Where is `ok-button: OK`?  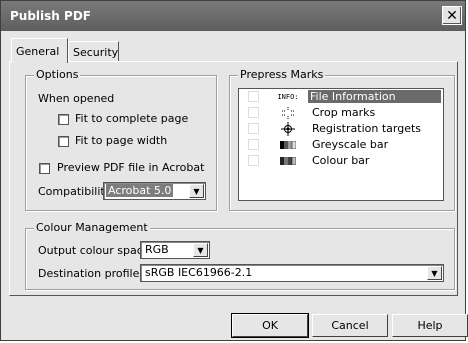
ok-button: OK is located at coordinates (270, 325).